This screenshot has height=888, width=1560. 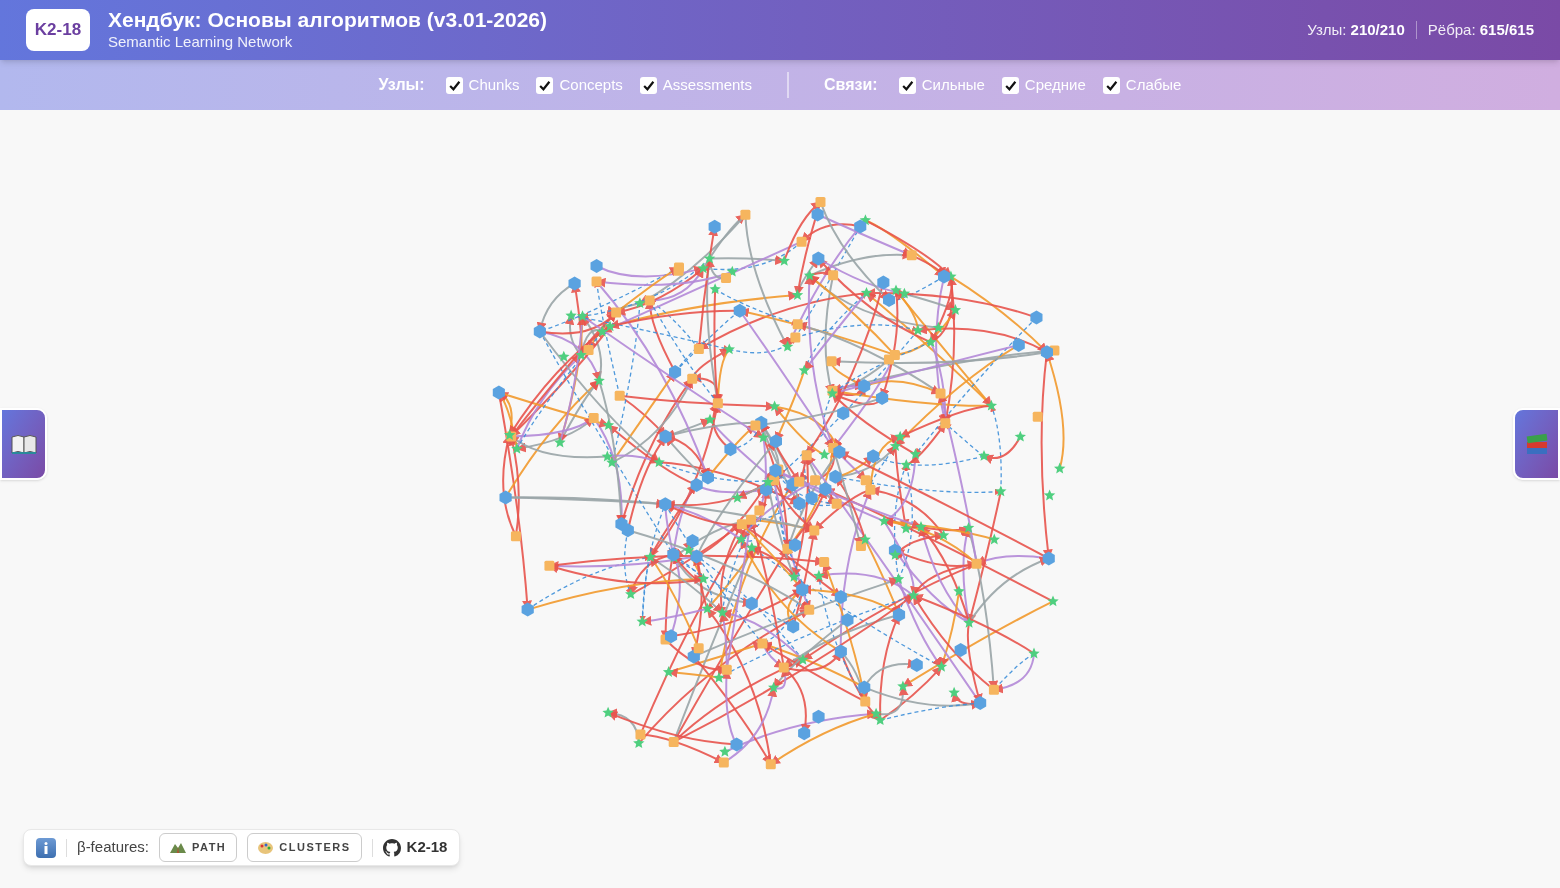 What do you see at coordinates (328, 20) in the screenshot?
I see `page-title: Хендбук: Основы алгоритмов (v3.01-2026)` at bounding box center [328, 20].